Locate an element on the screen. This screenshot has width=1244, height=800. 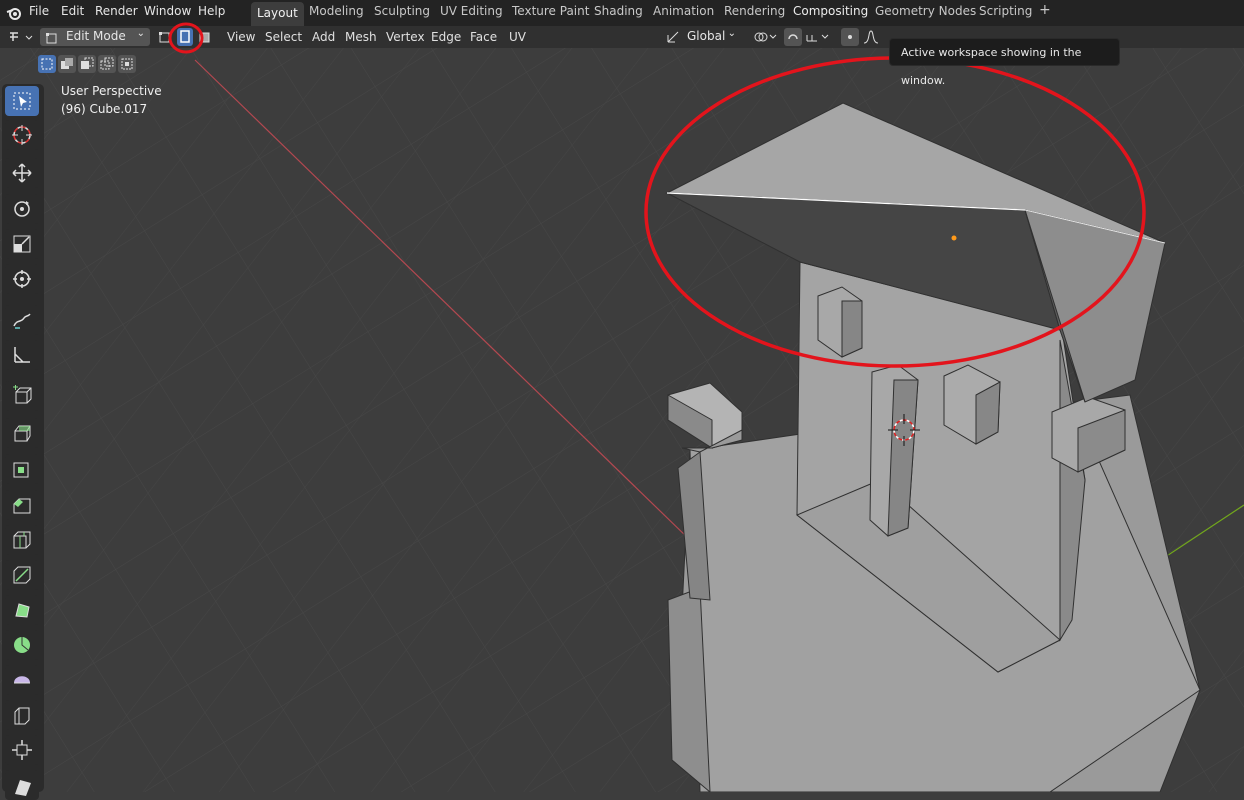
shrink-fatten-icon is located at coordinates (22, 750).